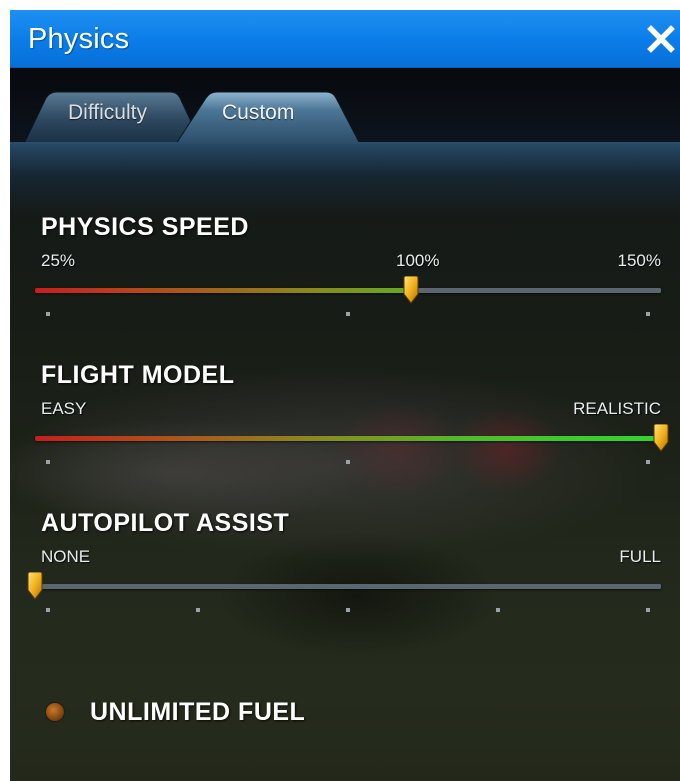  What do you see at coordinates (258, 113) in the screenshot?
I see `tab-custom: Custom` at bounding box center [258, 113].